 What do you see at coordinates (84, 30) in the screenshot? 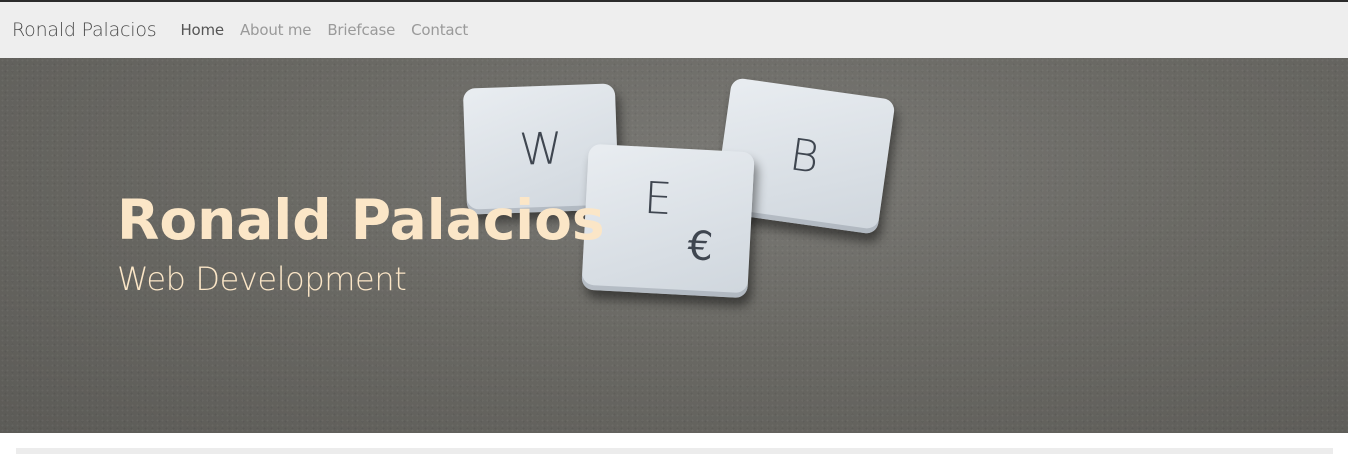
I see `brand-link: Ronald Palacios` at bounding box center [84, 30].